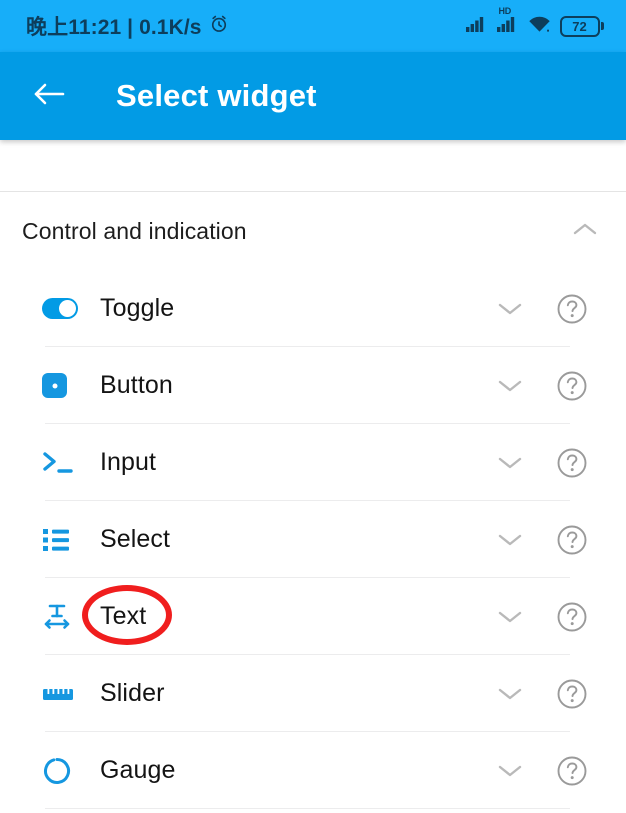 Image resolution: width=626 pixels, height=813 pixels. I want to click on widget-label: Button, so click(136, 385).